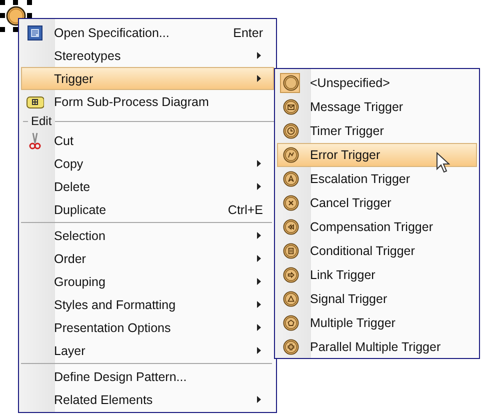 The width and height of the screenshot is (481, 415). What do you see at coordinates (147, 304) in the screenshot?
I see `menu-item: Styles and Formatting` at bounding box center [147, 304].